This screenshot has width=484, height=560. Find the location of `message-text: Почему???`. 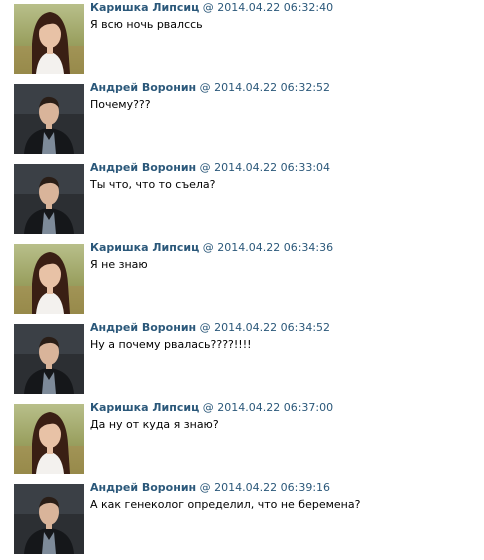

message-text: Почему??? is located at coordinates (120, 104).